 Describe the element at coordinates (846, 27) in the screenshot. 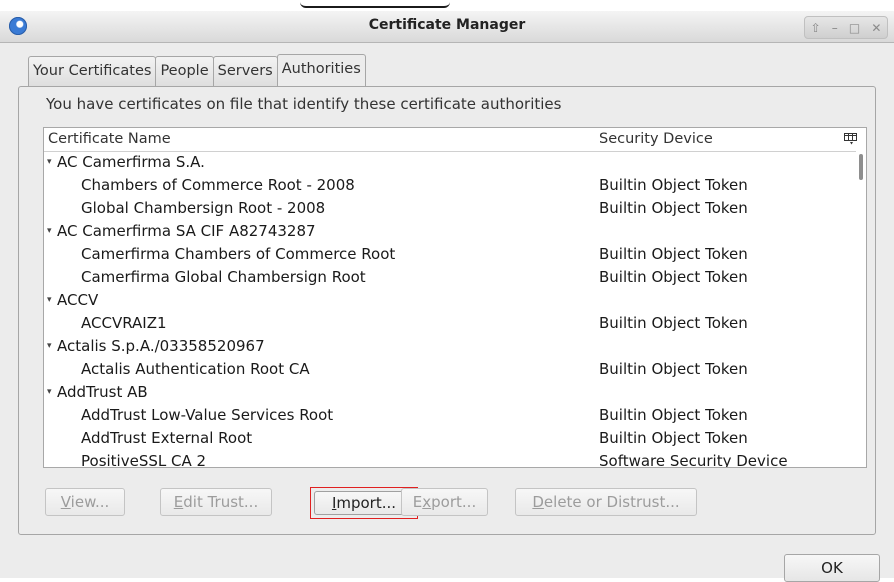

I see `window-controls: ⇧ – □ ✕` at that location.